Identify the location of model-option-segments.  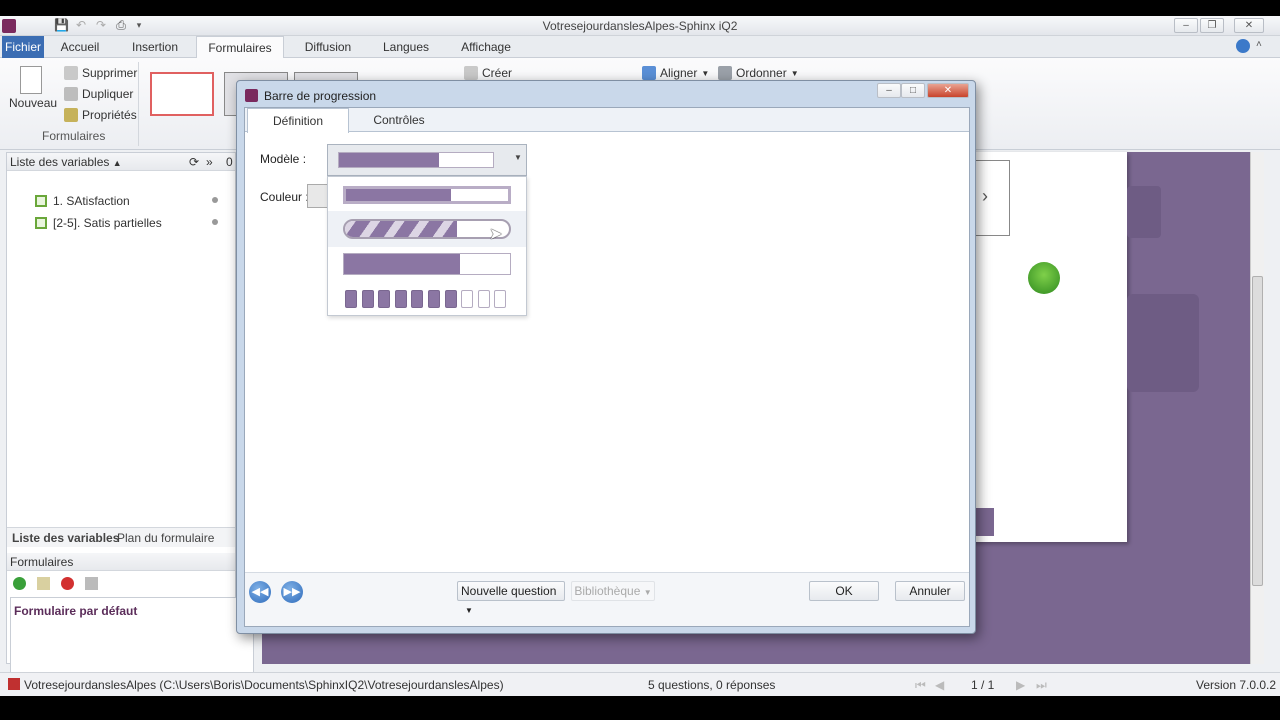
(427, 300).